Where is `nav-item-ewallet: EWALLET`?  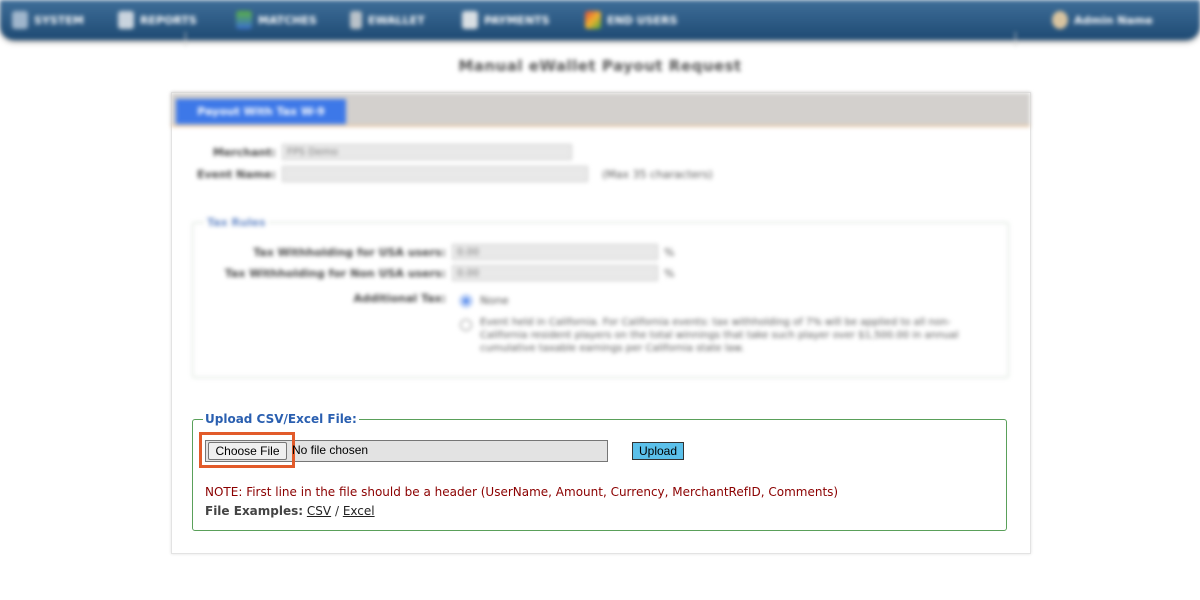 nav-item-ewallet: EWALLET is located at coordinates (387, 20).